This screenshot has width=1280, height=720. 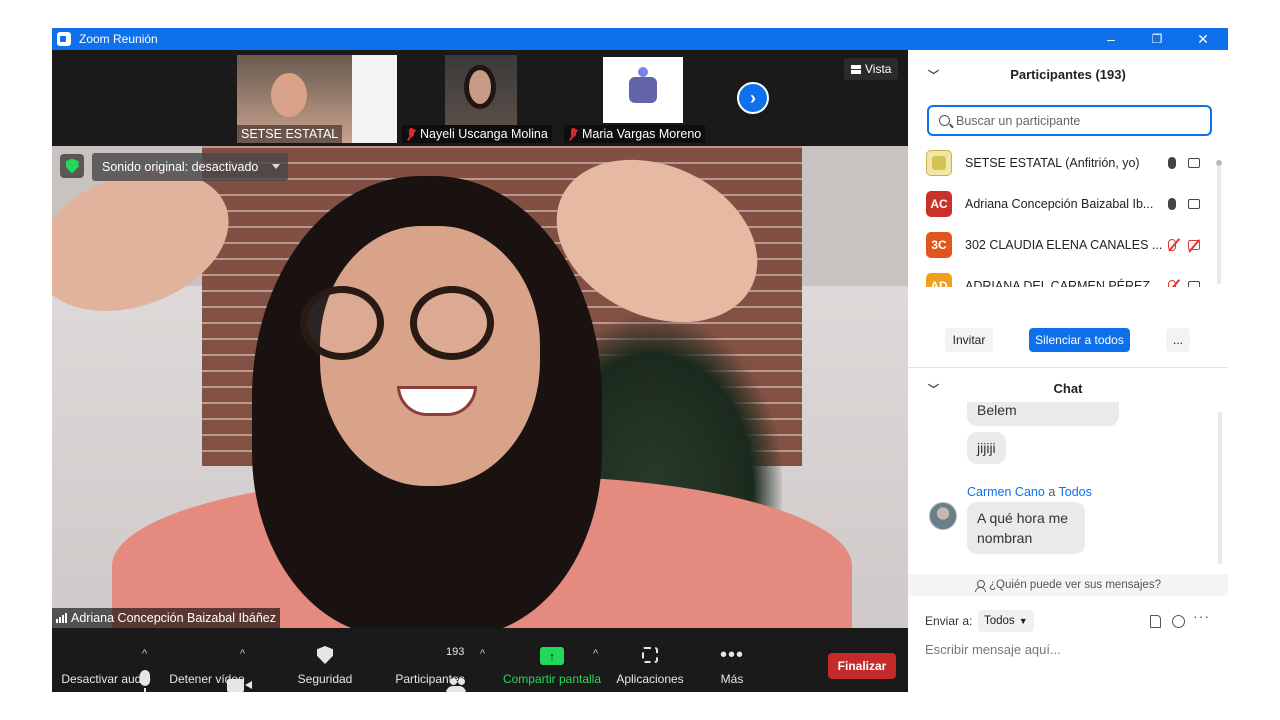 I want to click on thumbnail-setse: SETSE ESTATAL, so click(x=317, y=99).